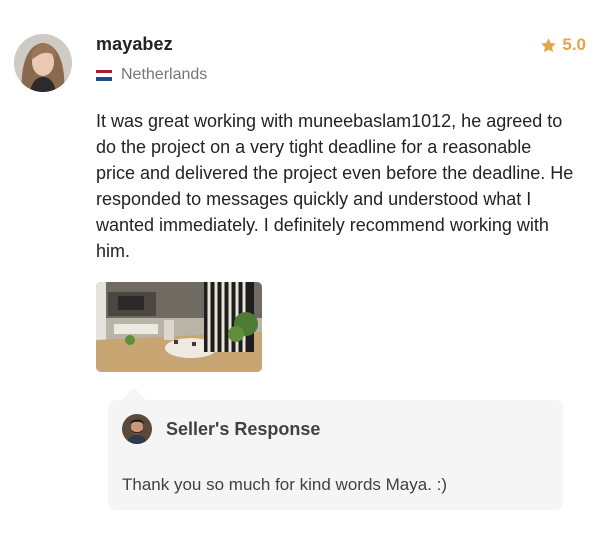  What do you see at coordinates (549, 44) in the screenshot?
I see `star-icon` at bounding box center [549, 44].